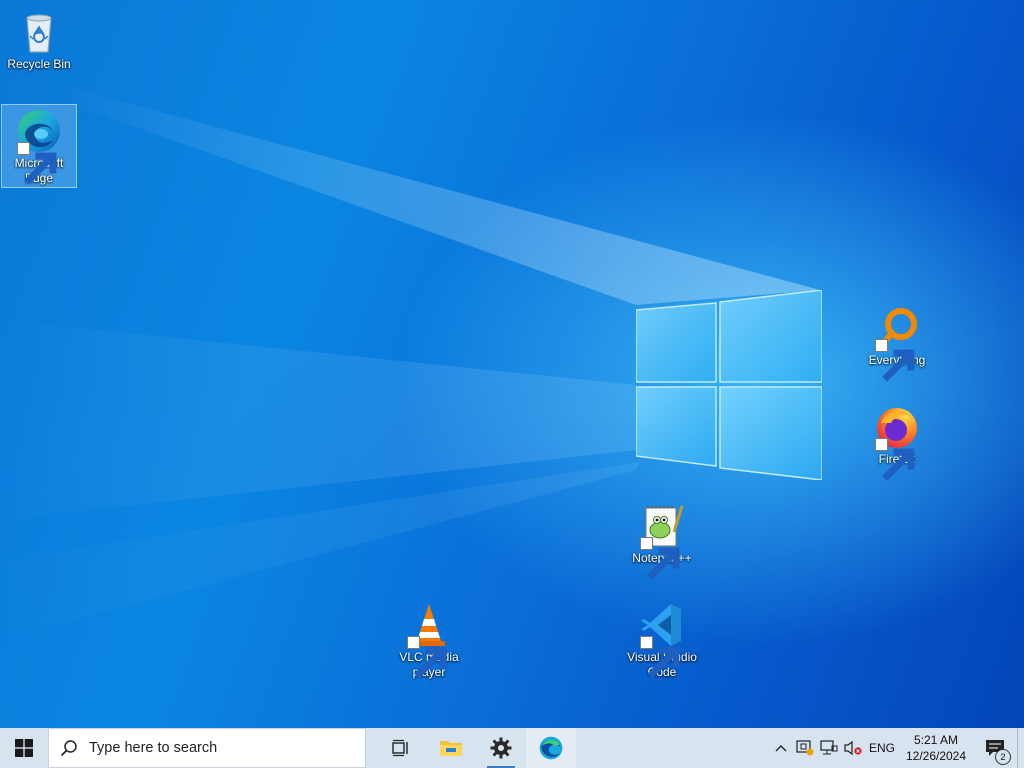  I want to click on firefox-icon, so click(897, 442).